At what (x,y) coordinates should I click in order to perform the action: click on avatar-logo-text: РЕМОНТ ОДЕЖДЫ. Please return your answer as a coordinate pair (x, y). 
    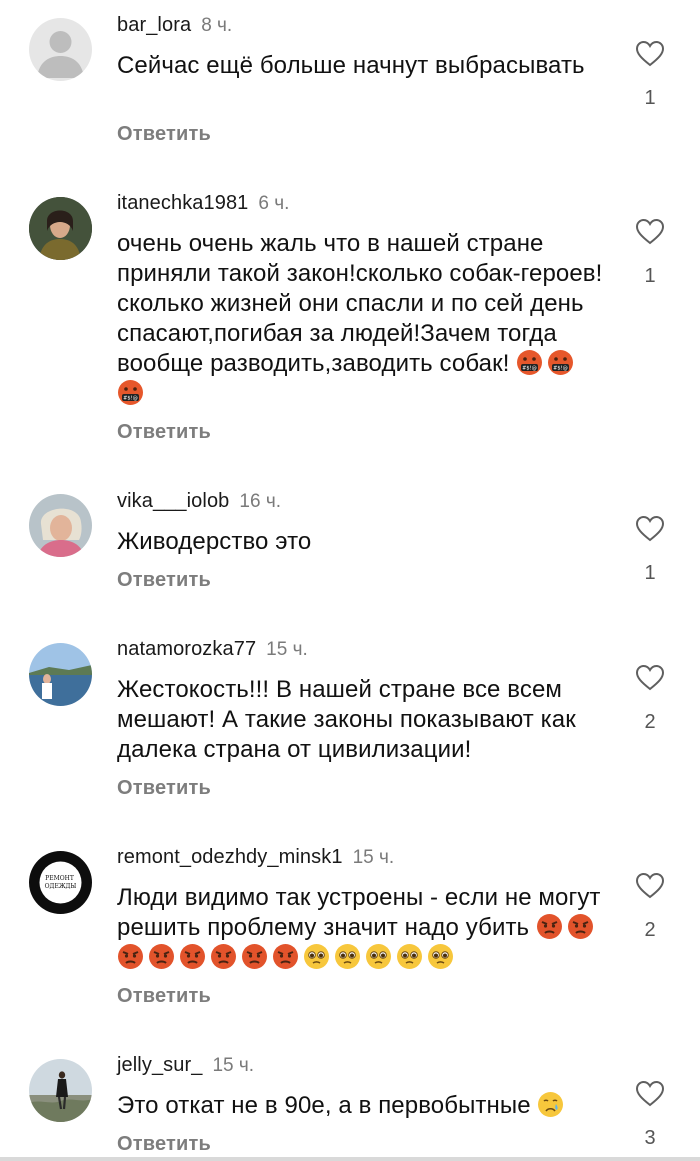
    Looking at the image, I should click on (61, 882).